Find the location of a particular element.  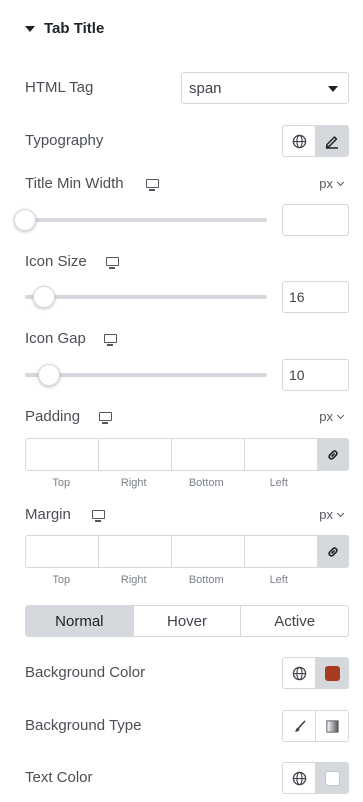

pencil-icon is located at coordinates (331, 142).